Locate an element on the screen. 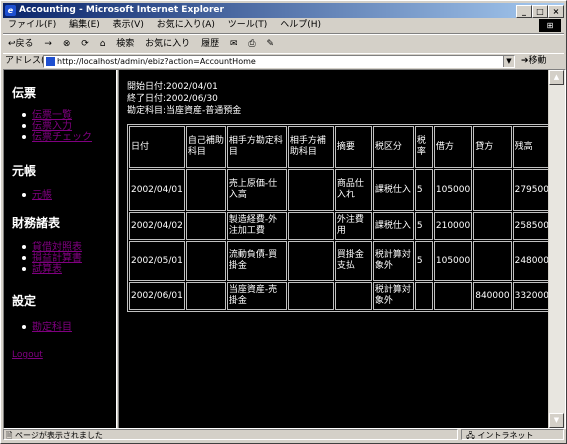 The height and width of the screenshot is (444, 567). table-cell: 買掛金支払 is located at coordinates (353, 261).